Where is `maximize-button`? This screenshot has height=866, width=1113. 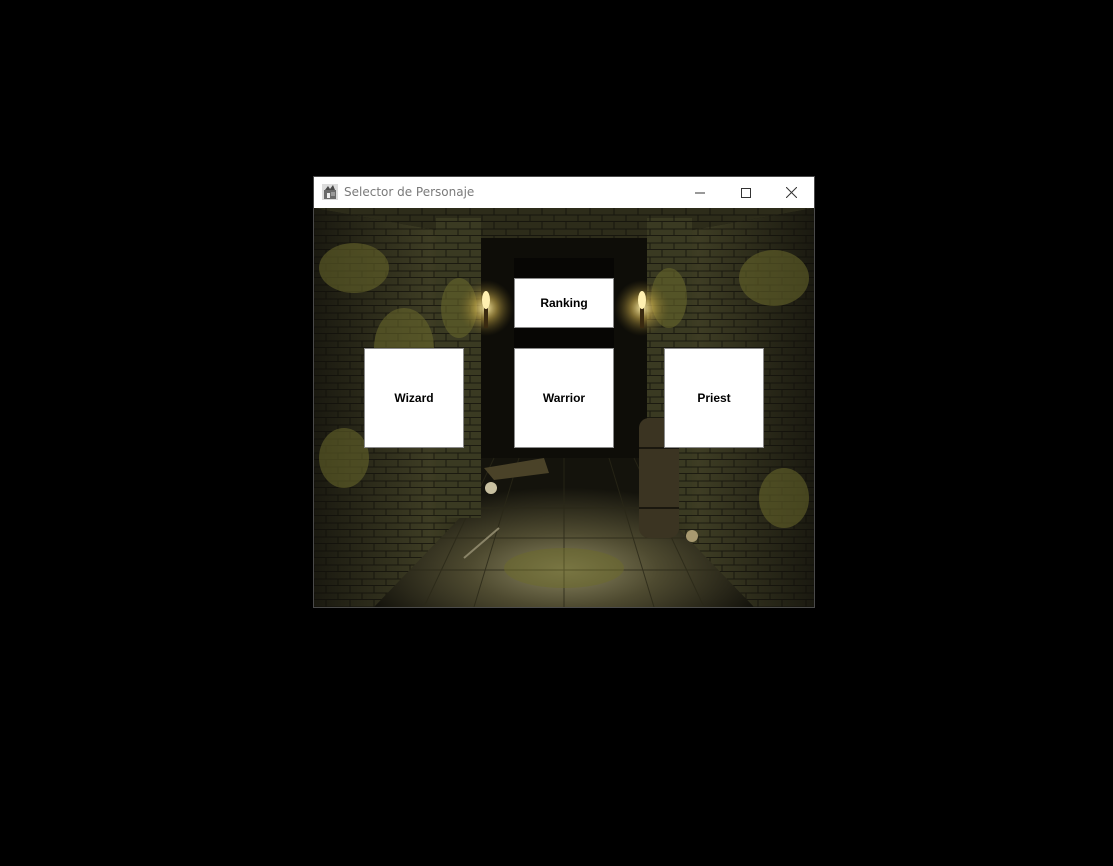
maximize-button is located at coordinates (746, 192).